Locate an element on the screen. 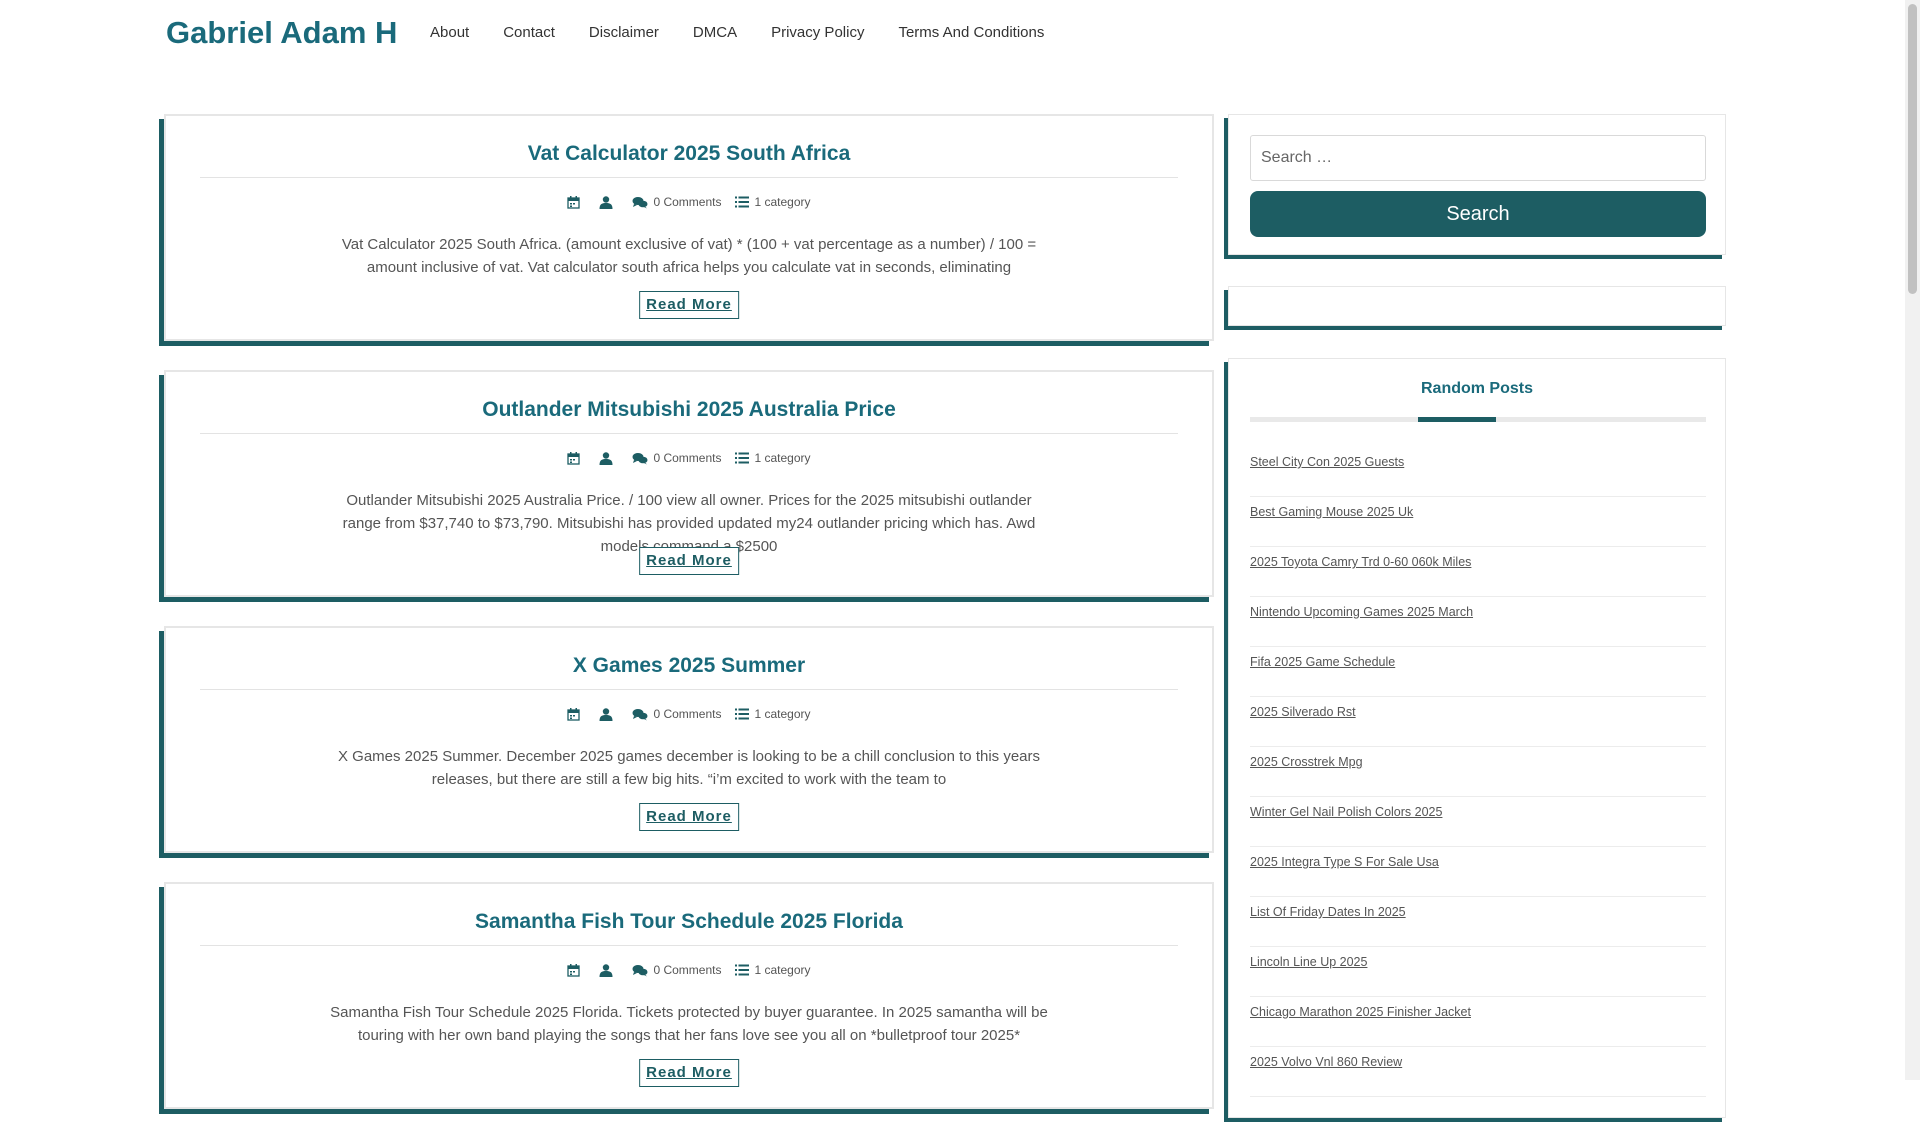 This screenshot has width=1920, height=1138. list-item: Steel City Con 2025 Guests is located at coordinates (1478, 472).